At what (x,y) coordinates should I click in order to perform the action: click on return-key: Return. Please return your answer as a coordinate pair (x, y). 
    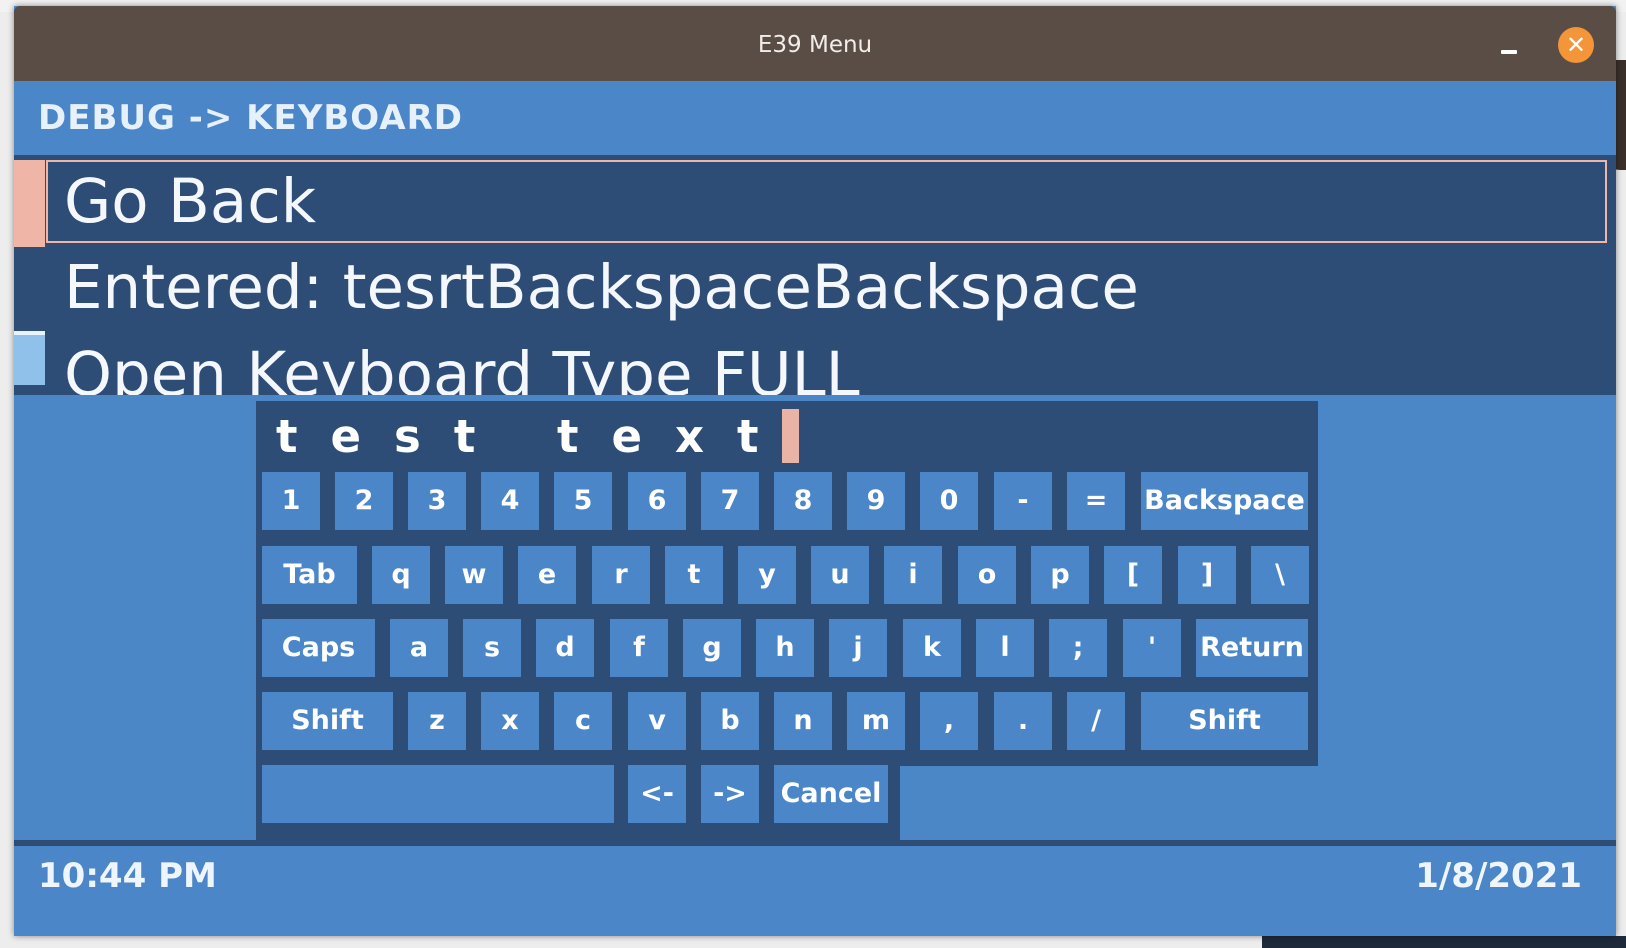
    Looking at the image, I should click on (1252, 648).